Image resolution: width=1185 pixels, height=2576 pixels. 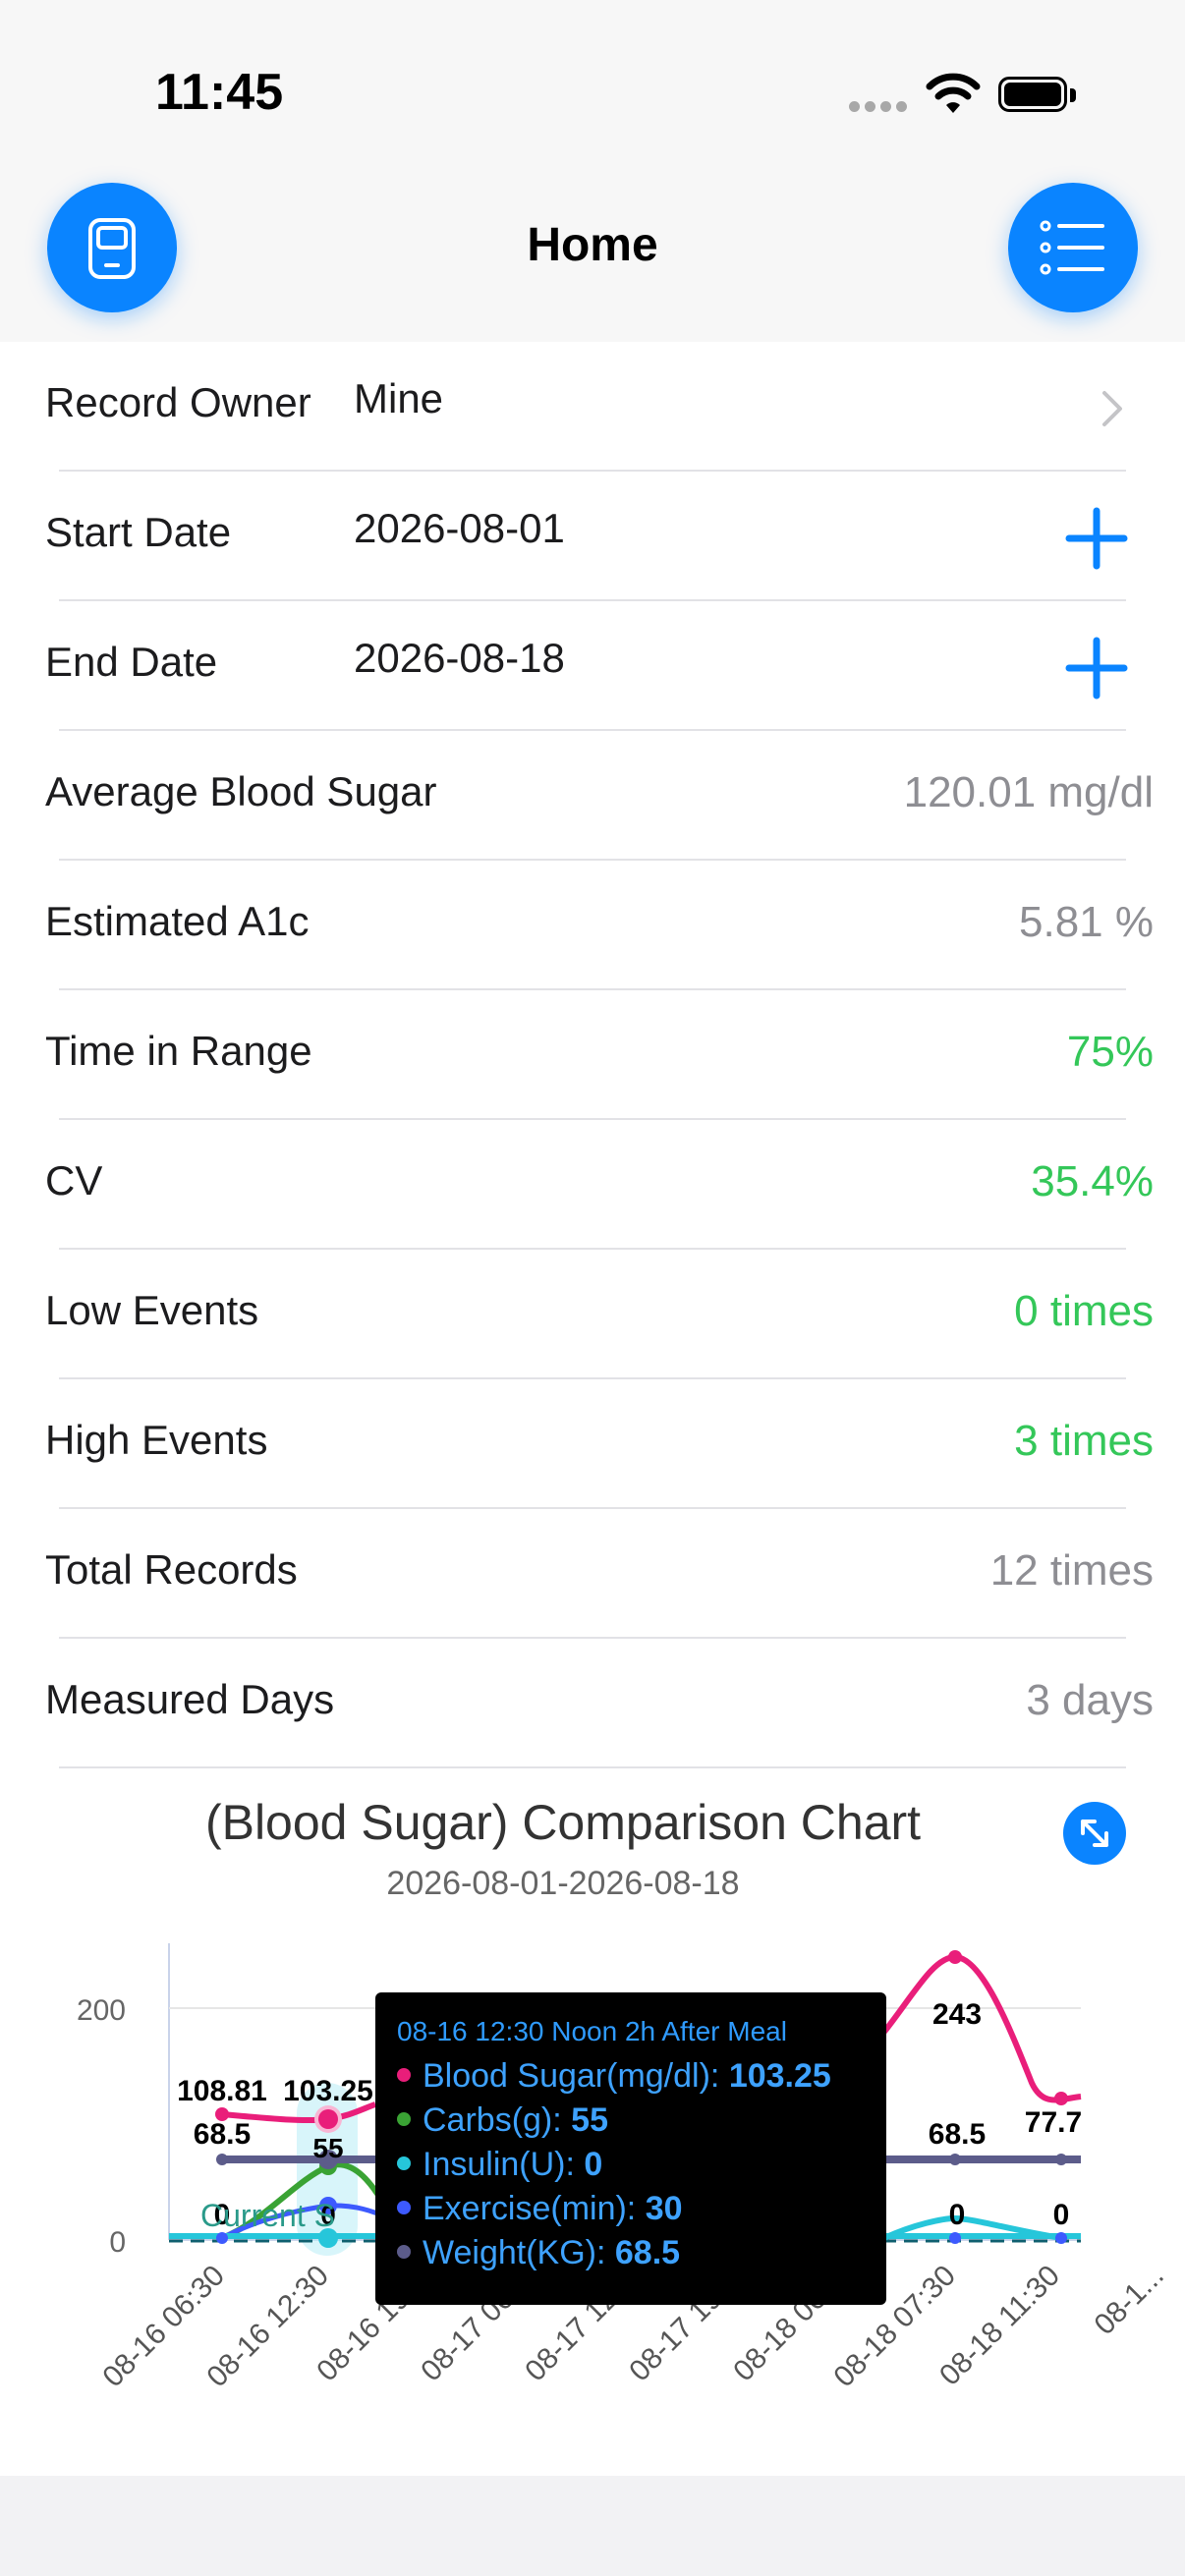 What do you see at coordinates (592, 1314) in the screenshot?
I see `row-low-events: Low Events 0 times` at bounding box center [592, 1314].